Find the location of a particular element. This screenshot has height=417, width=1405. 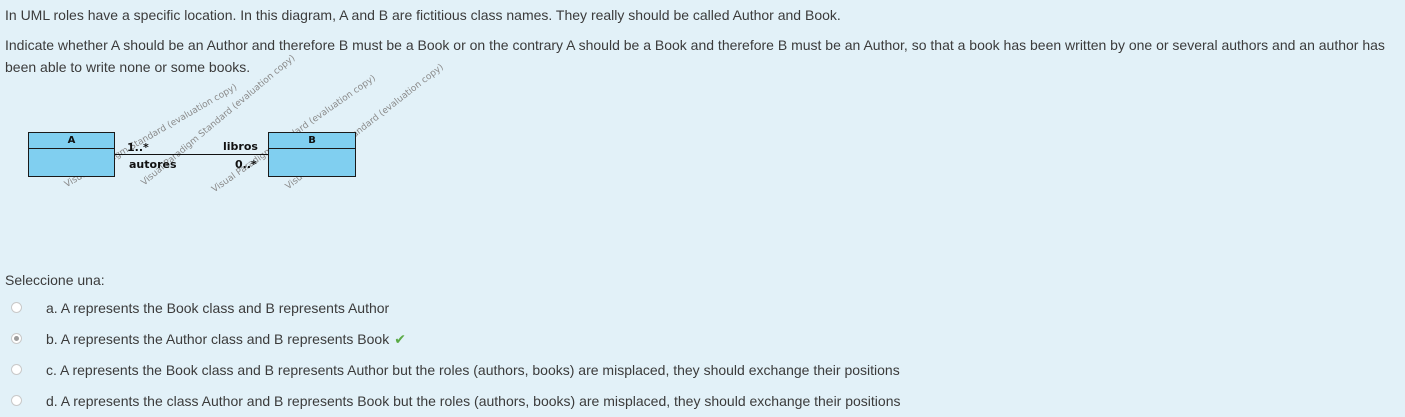

class-b-name: B is located at coordinates (312, 141).